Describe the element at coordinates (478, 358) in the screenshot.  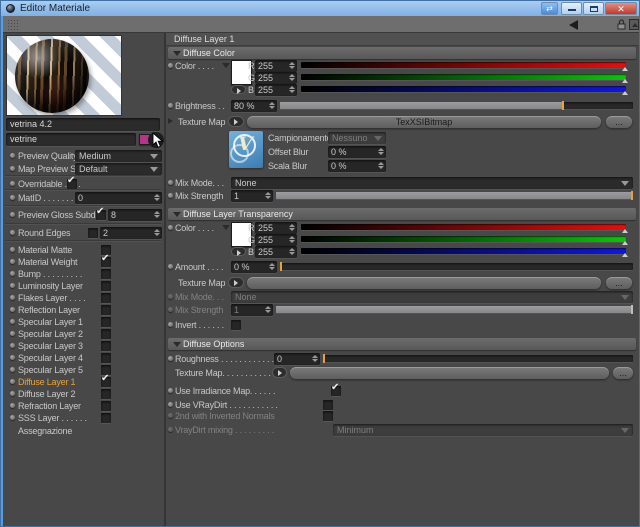
I see `roughness-slider` at that location.